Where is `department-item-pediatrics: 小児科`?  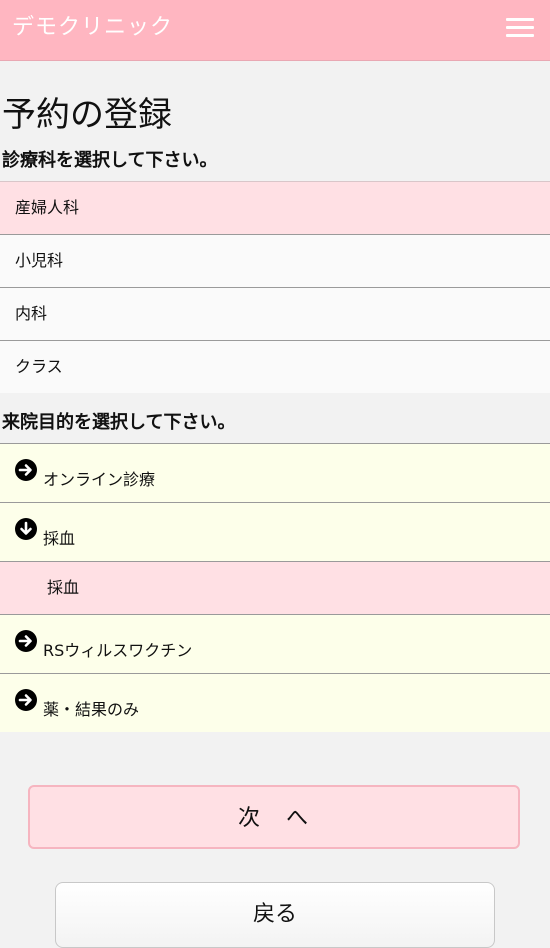 department-item-pediatrics: 小児科 is located at coordinates (275, 260).